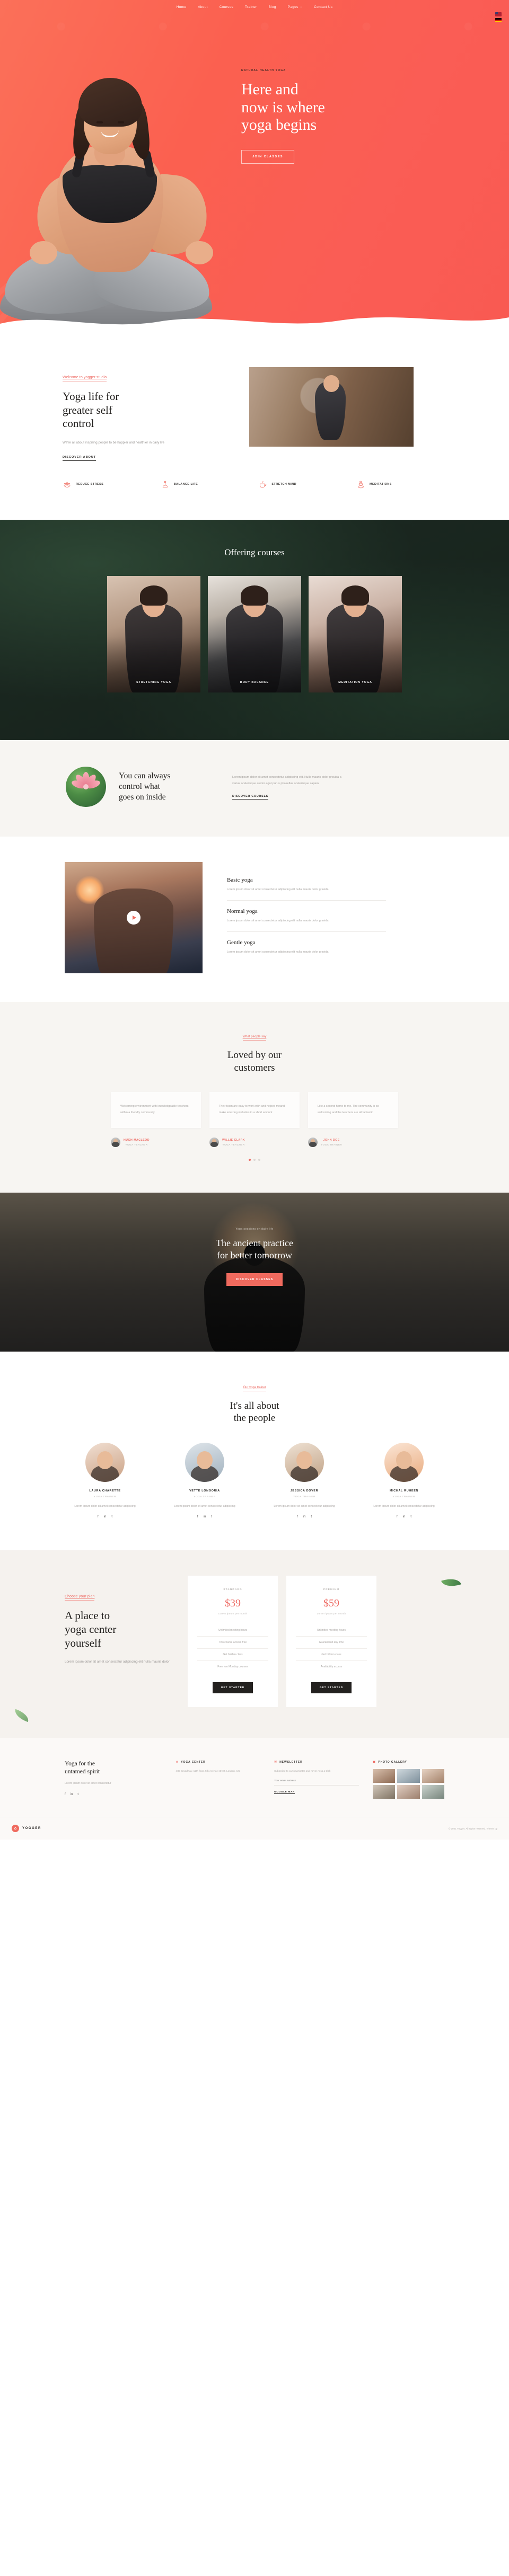 This screenshot has width=509, height=2576. Describe the element at coordinates (331, 1590) in the screenshot. I see `plan-tag: PREMIUM` at that location.